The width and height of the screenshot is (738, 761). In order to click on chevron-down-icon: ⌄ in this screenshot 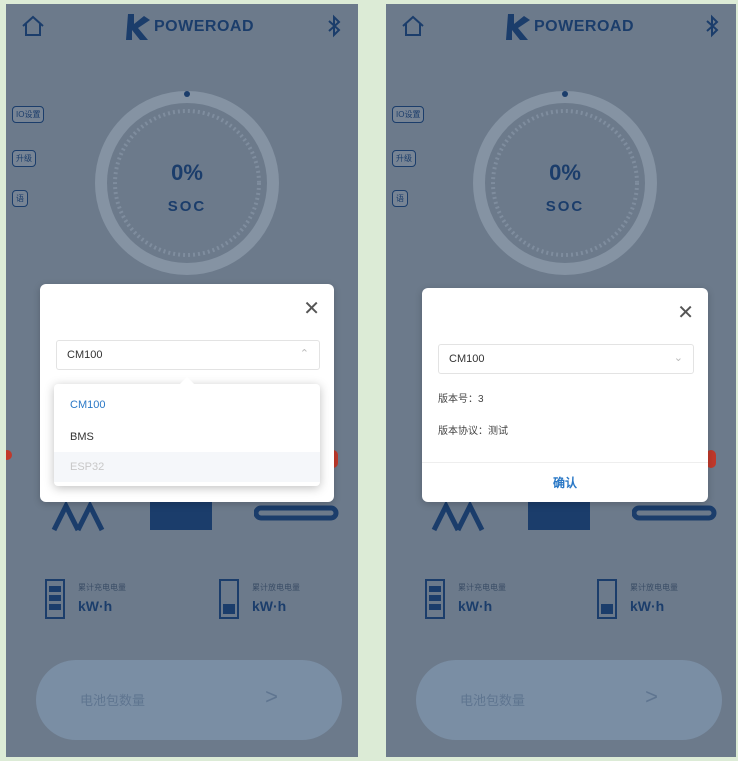, I will do `click(678, 358)`.